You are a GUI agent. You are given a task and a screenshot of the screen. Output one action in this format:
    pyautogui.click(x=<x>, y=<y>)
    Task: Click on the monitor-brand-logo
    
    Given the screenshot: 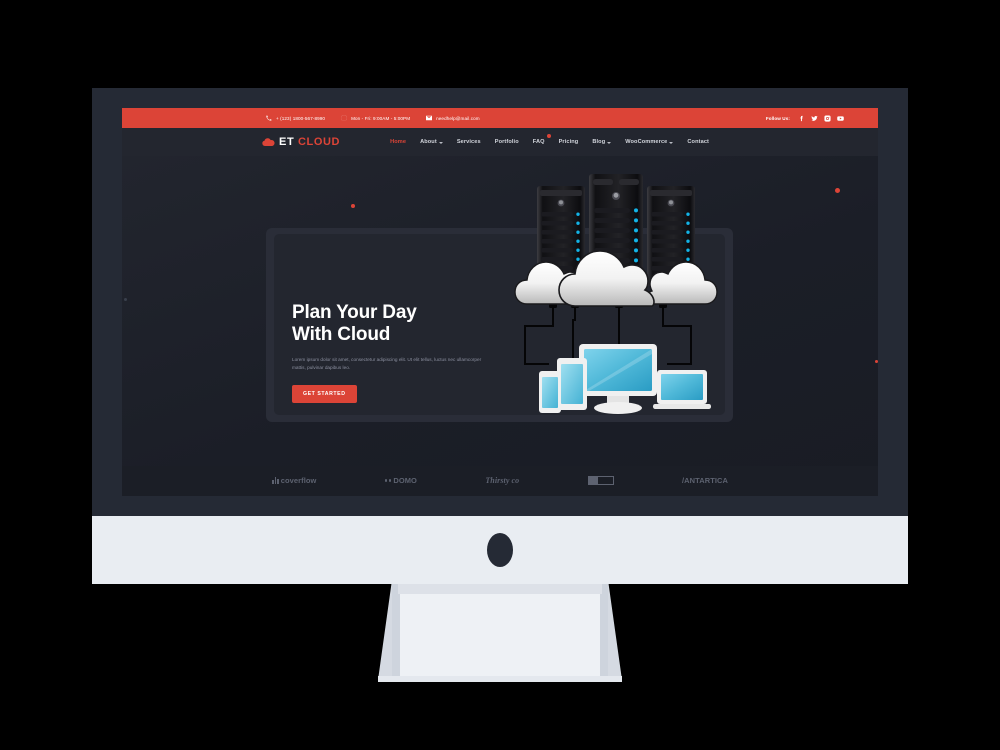 What is the action you would take?
    pyautogui.click(x=500, y=550)
    